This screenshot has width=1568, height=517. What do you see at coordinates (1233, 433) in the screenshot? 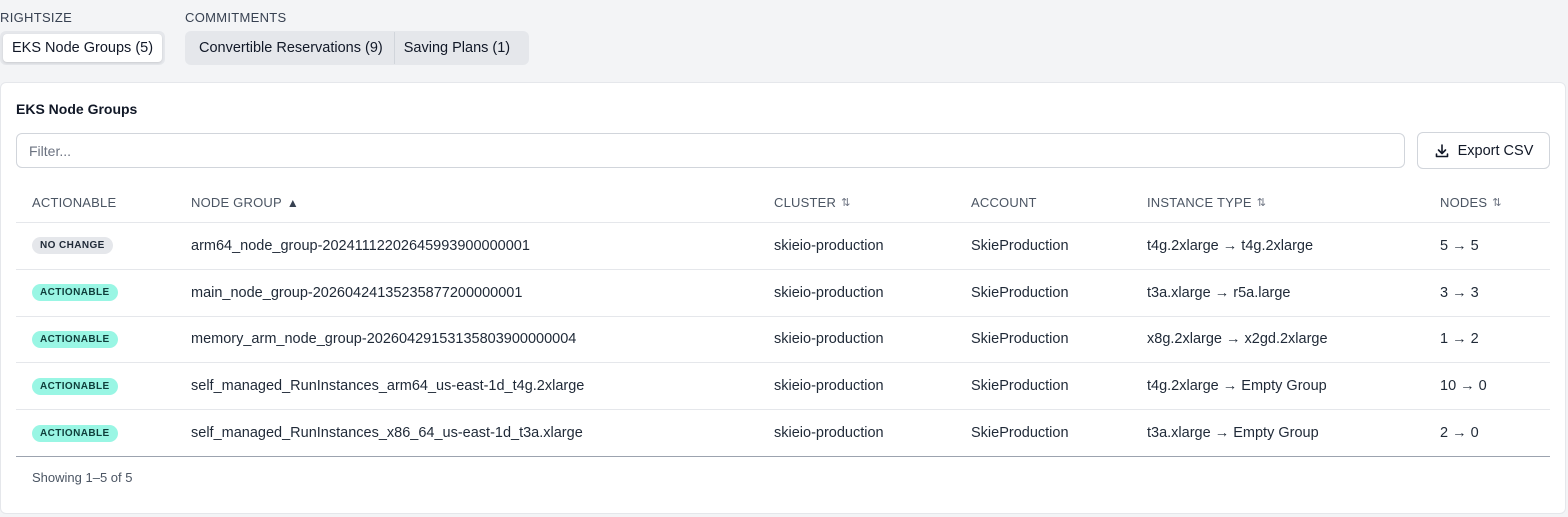
I see `instance-type-cell: t3a.xlarge → Empty Group` at bounding box center [1233, 433].